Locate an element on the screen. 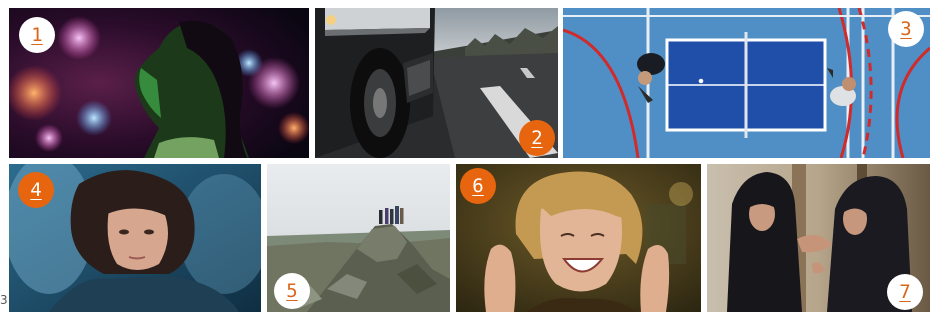 This screenshot has height=312, width=930. panel-number-badge: 4 is located at coordinates (36, 190).